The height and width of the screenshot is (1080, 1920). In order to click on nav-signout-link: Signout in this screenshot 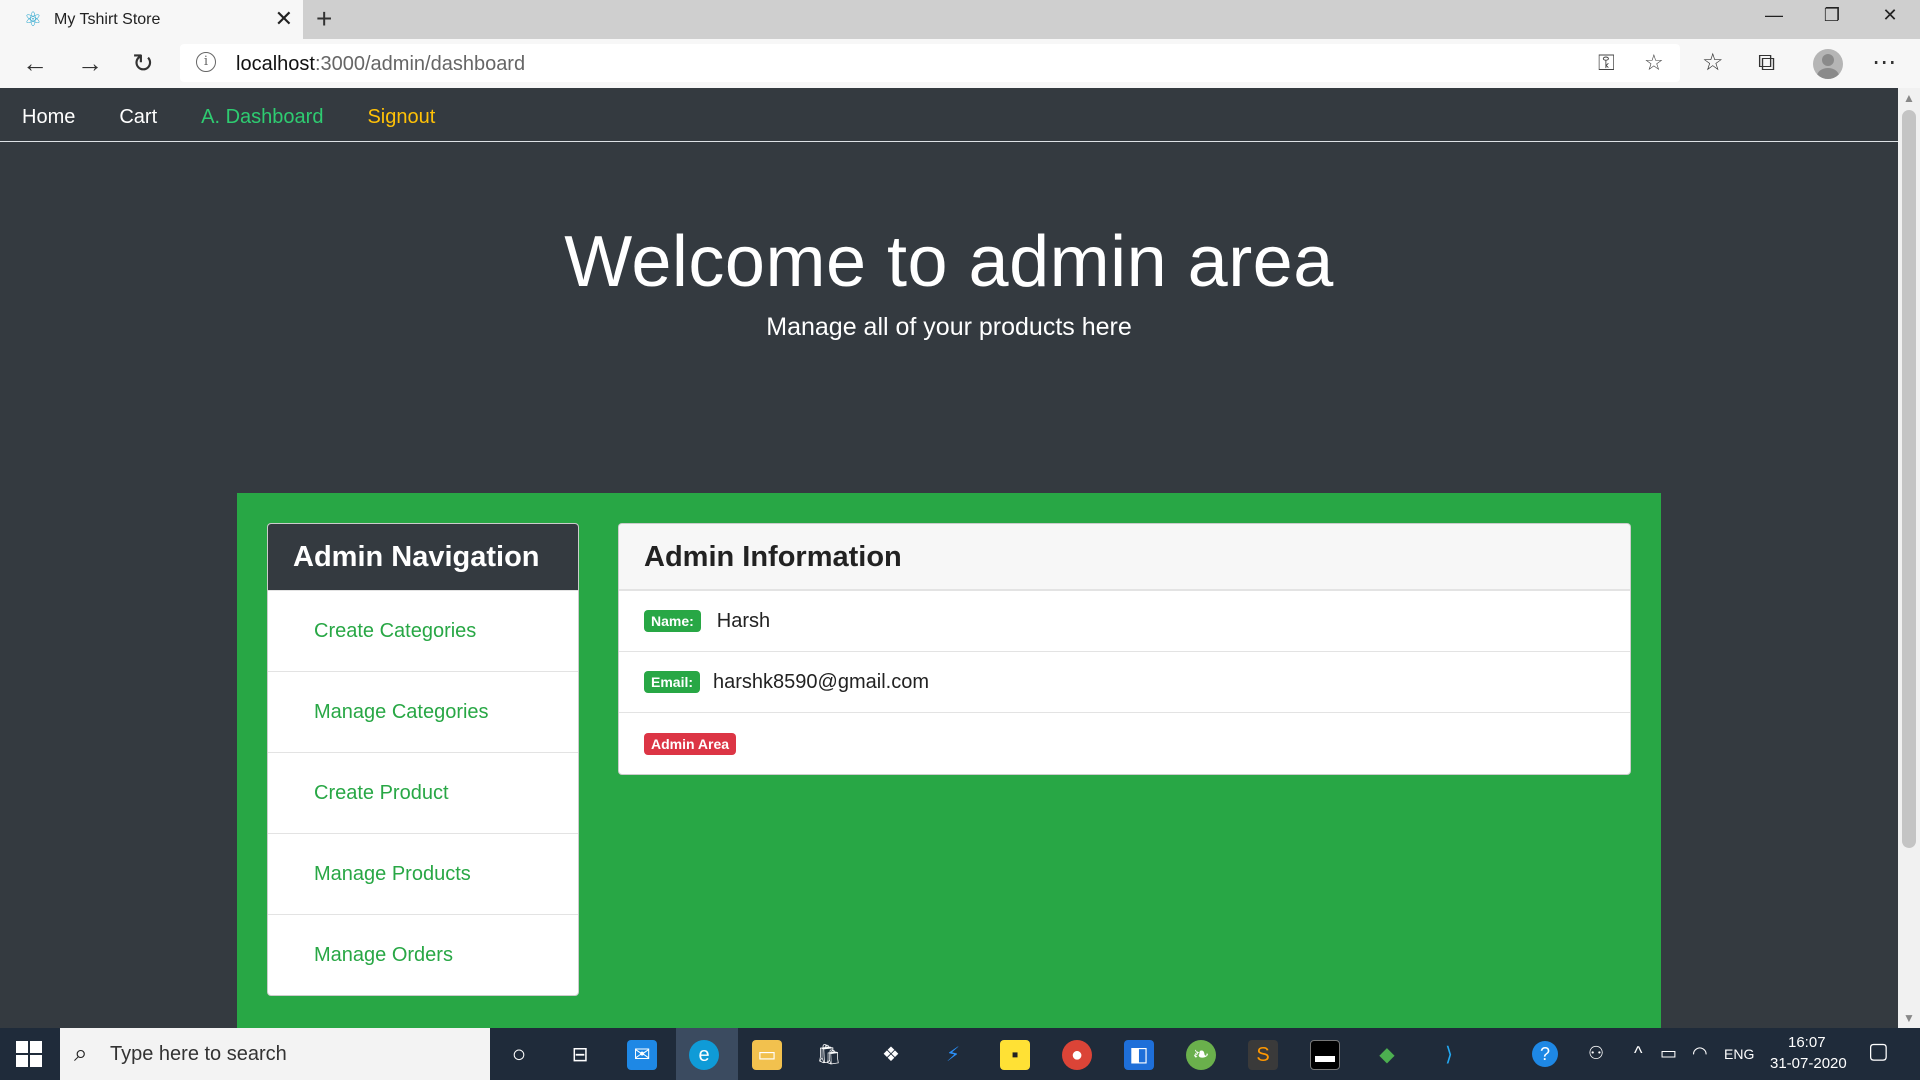, I will do `click(401, 115)`.